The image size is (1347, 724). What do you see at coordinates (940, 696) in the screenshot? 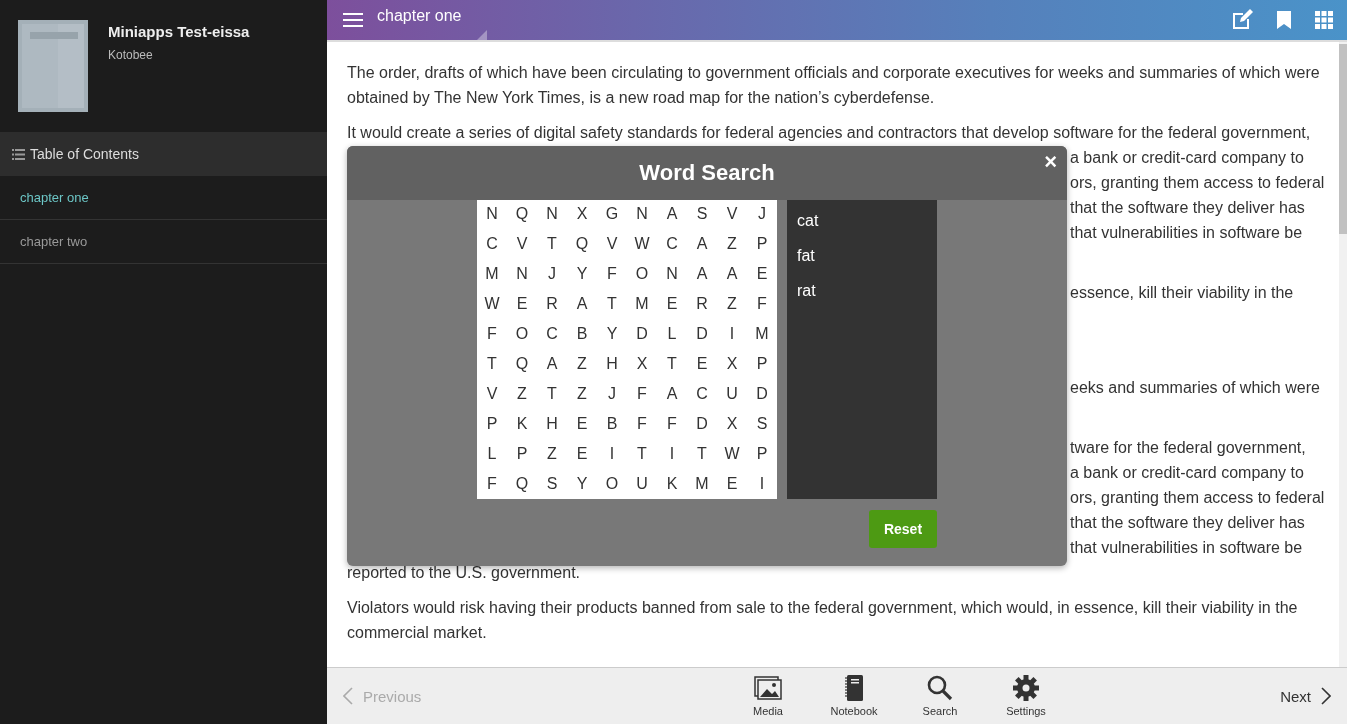
I see `toolbar-button: Search` at bounding box center [940, 696].